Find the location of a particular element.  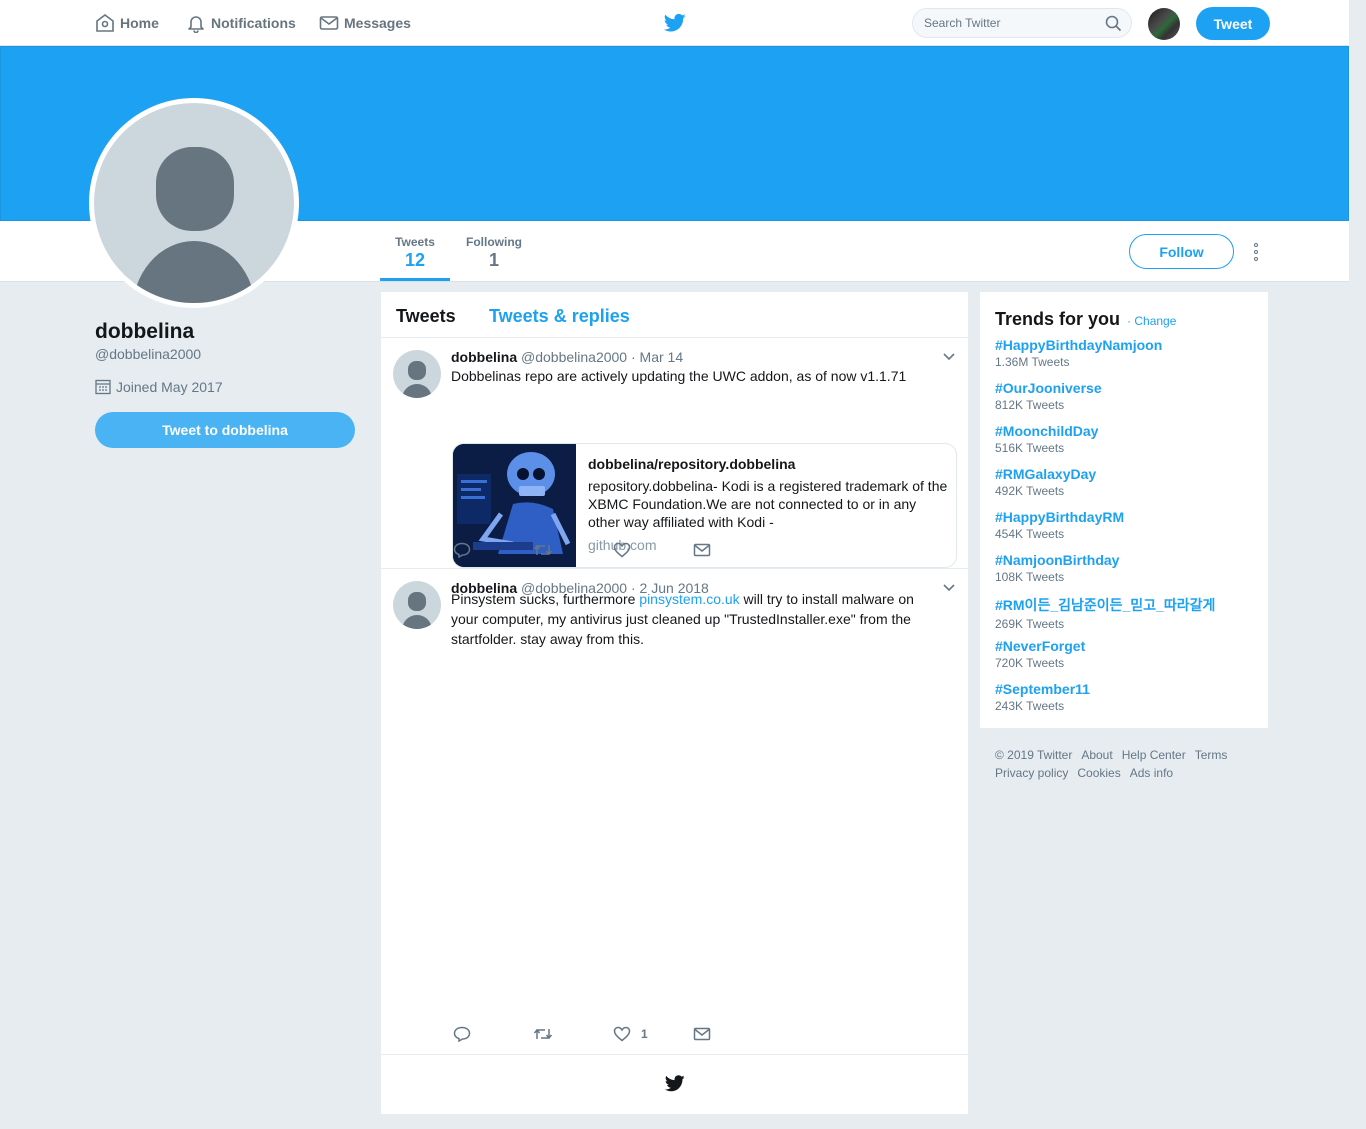

trend-hashtag: #September11 is located at coordinates (1042, 689).